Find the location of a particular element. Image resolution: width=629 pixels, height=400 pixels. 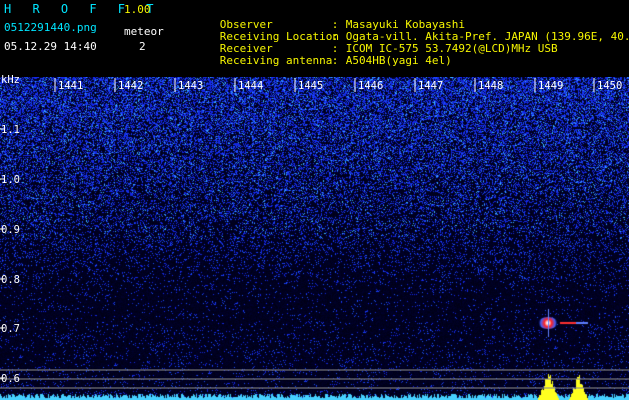

y-tick-label: 0.7 is located at coordinates (10, 329).